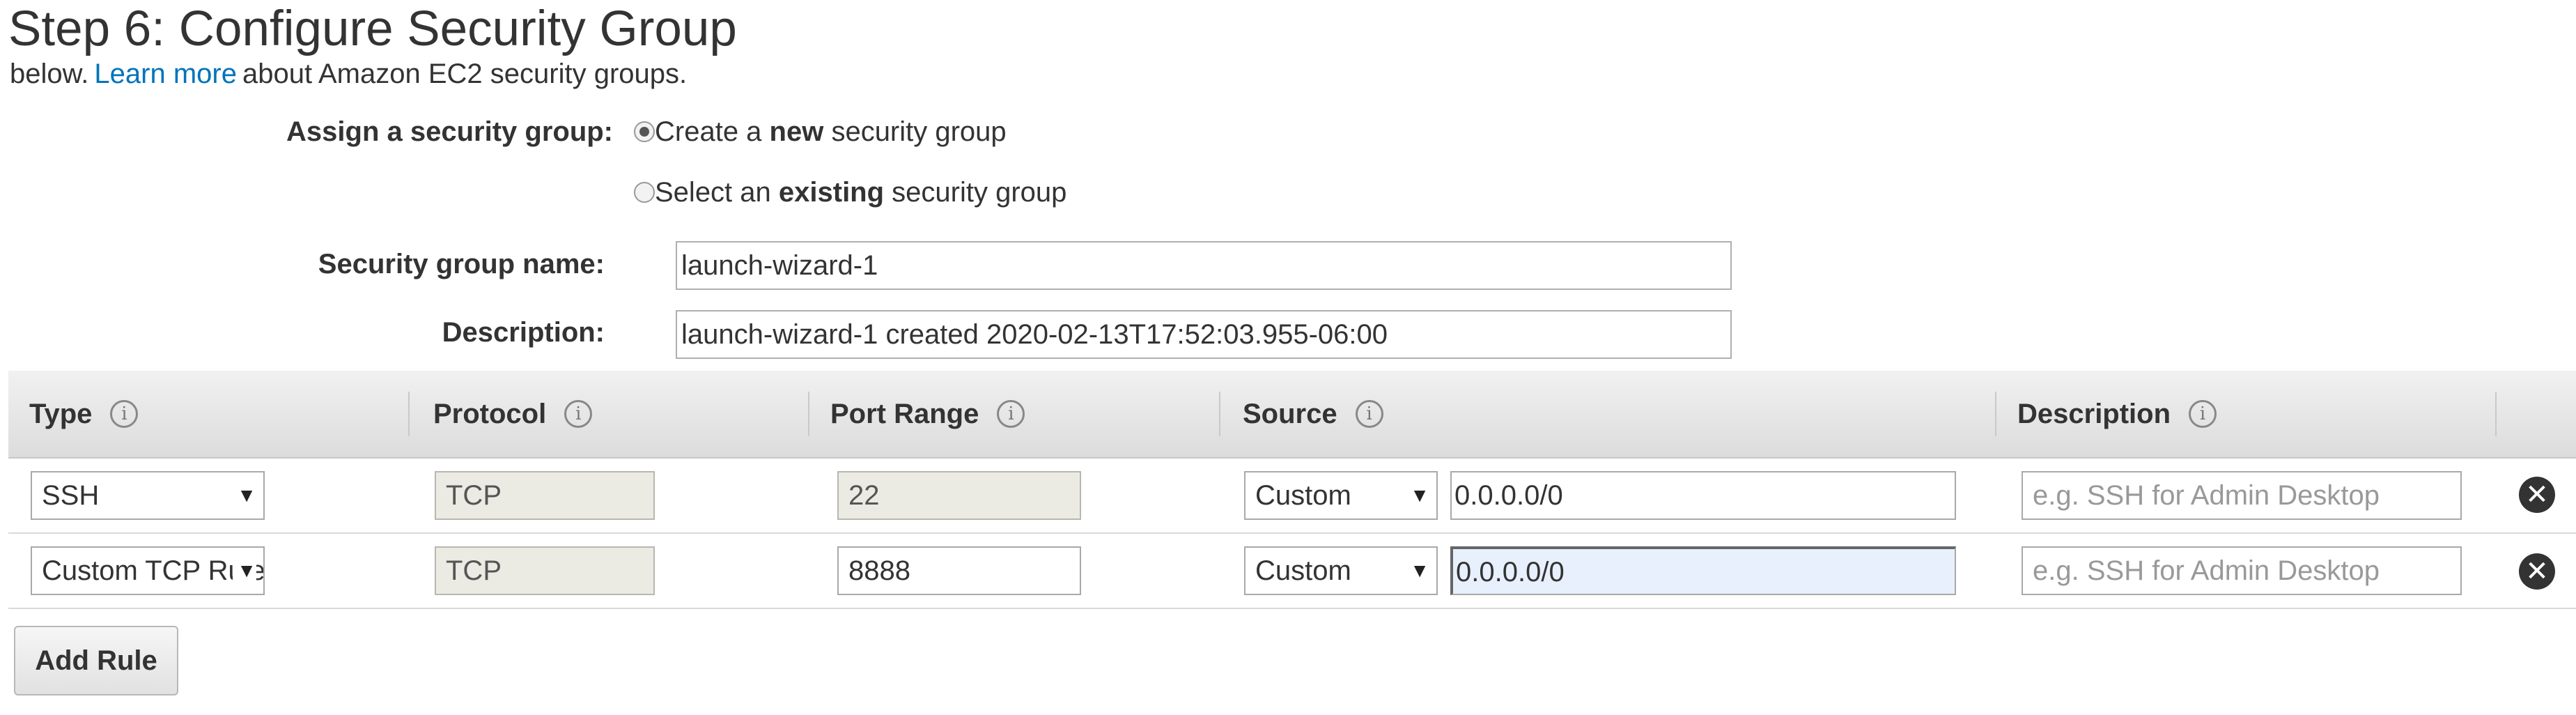 This screenshot has width=2576, height=715. Describe the element at coordinates (644, 192) in the screenshot. I see `radio-select-existing-control` at that location.